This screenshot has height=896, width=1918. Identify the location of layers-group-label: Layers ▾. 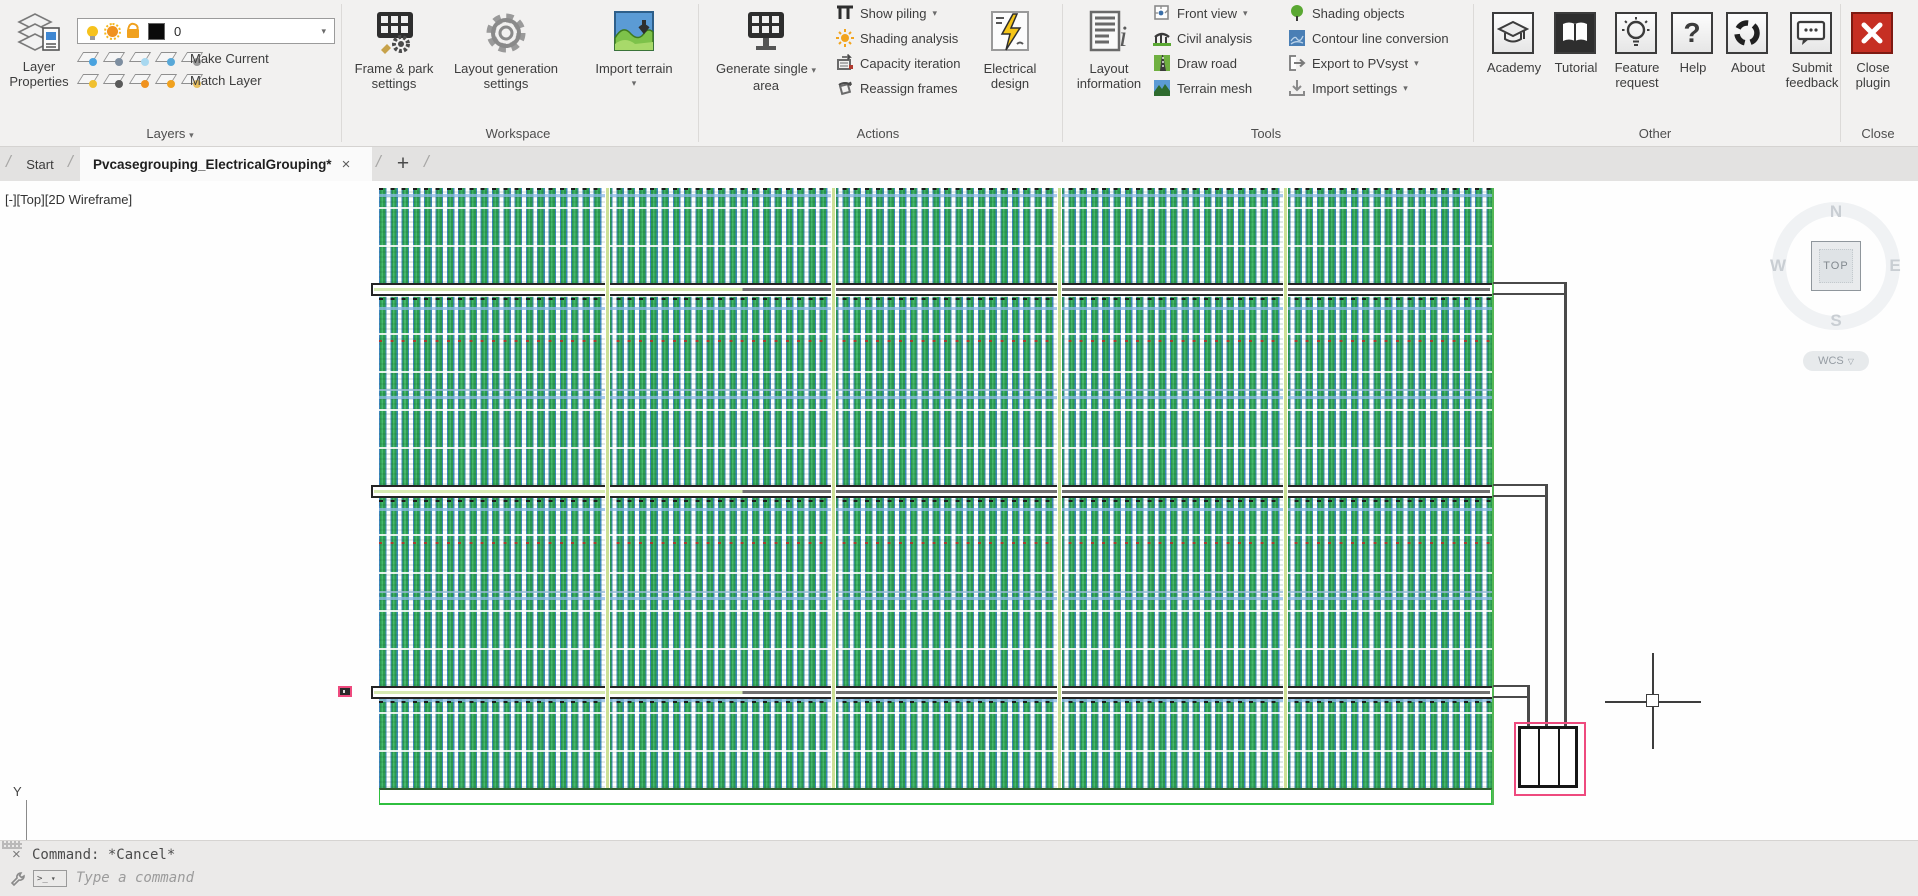
(169, 133).